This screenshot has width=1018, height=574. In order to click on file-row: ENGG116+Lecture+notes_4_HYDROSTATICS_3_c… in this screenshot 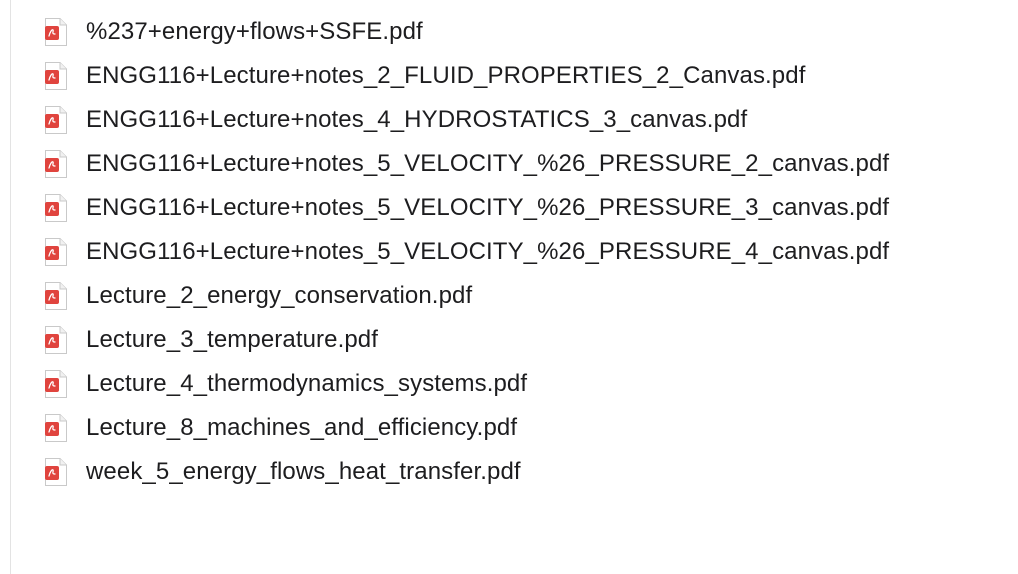, I will do `click(466, 120)`.